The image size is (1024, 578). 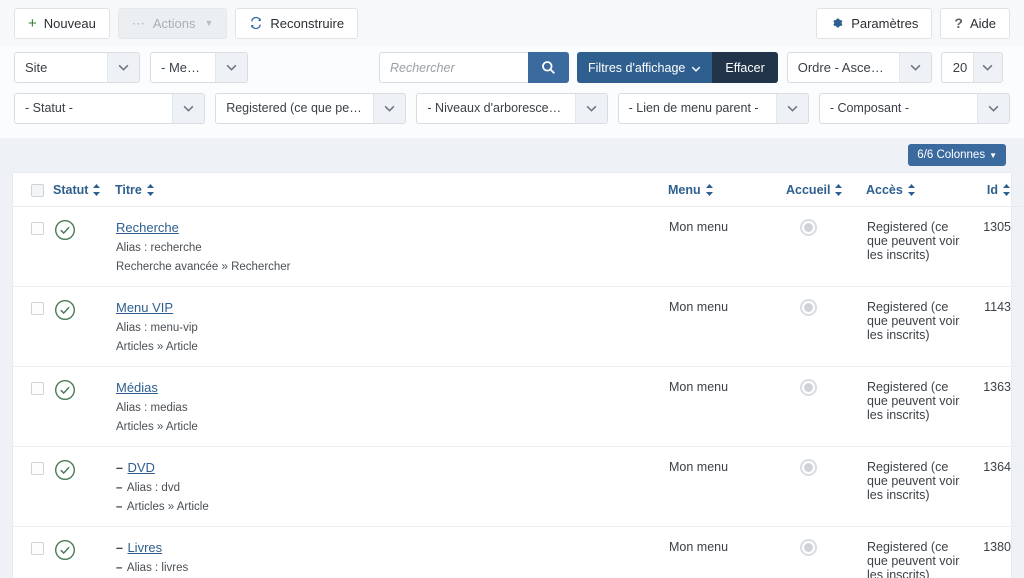 I want to click on rebuild-button: Reconstruire, so click(x=297, y=23).